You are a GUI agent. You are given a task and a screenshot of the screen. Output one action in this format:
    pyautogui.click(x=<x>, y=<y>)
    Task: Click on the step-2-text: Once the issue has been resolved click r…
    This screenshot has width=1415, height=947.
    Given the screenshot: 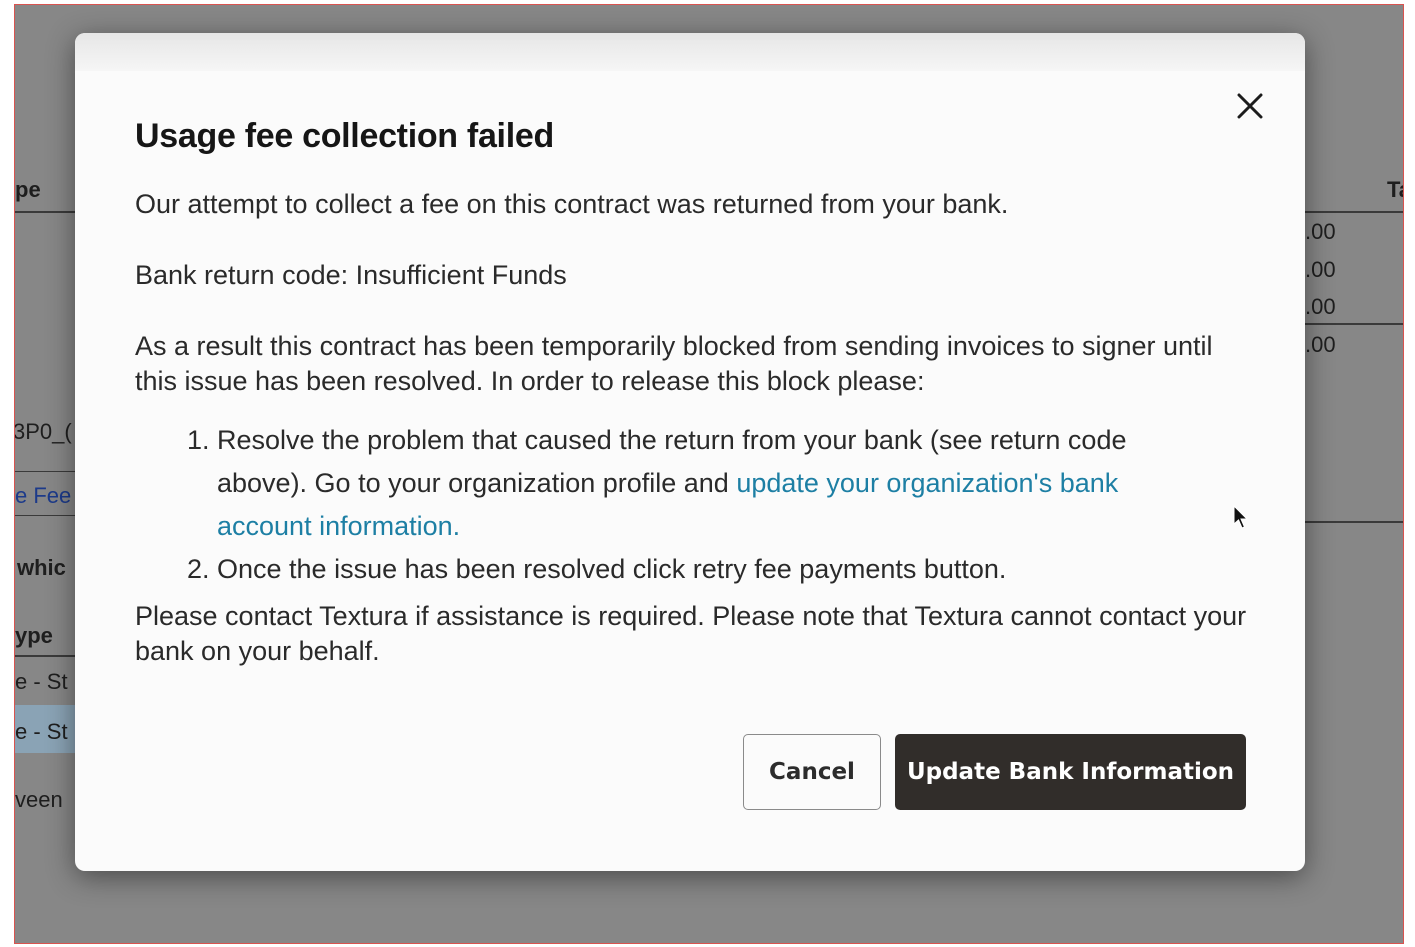 What is the action you would take?
    pyautogui.click(x=612, y=569)
    